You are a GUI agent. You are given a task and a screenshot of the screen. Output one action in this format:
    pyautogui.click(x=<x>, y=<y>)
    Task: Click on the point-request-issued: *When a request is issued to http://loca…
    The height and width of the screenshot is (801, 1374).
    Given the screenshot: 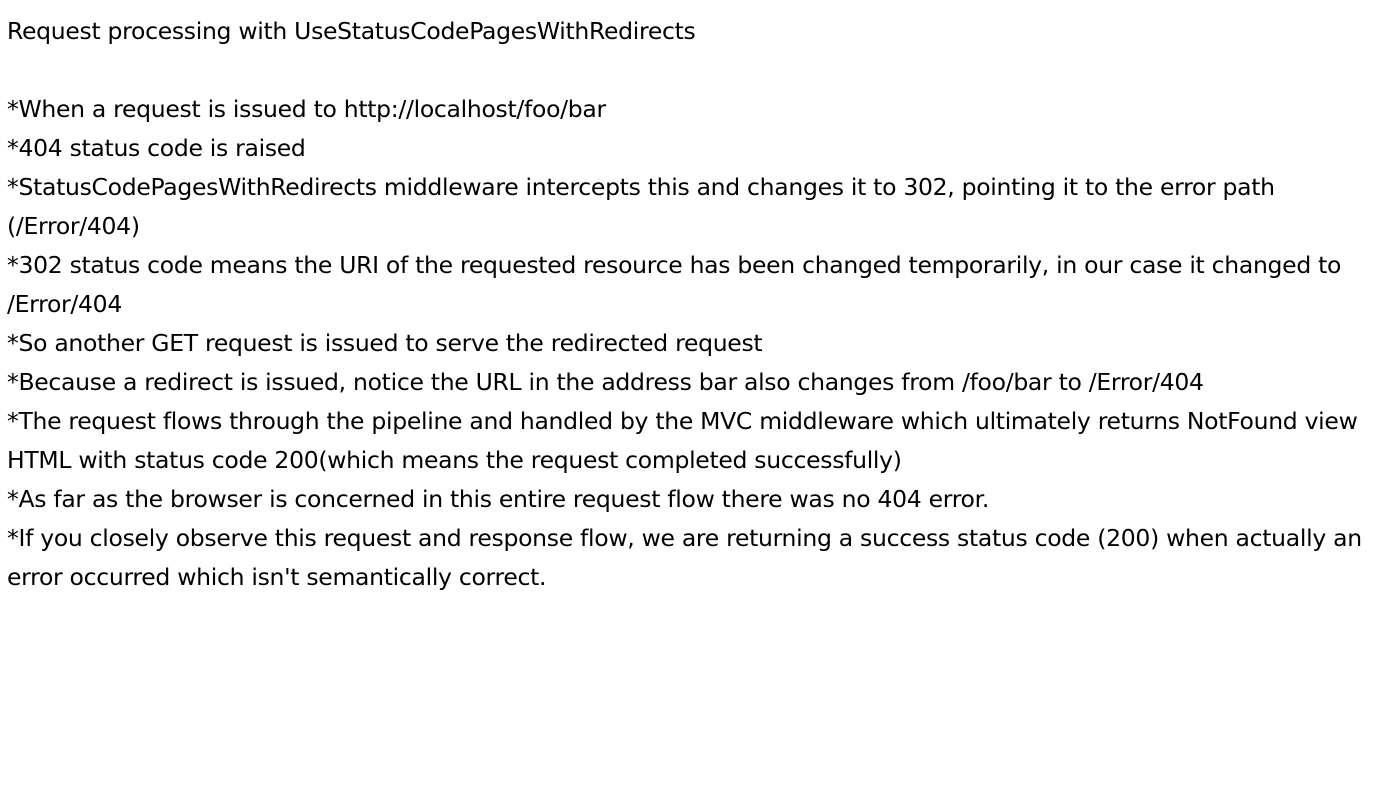 What is the action you would take?
    pyautogui.click(x=306, y=109)
    